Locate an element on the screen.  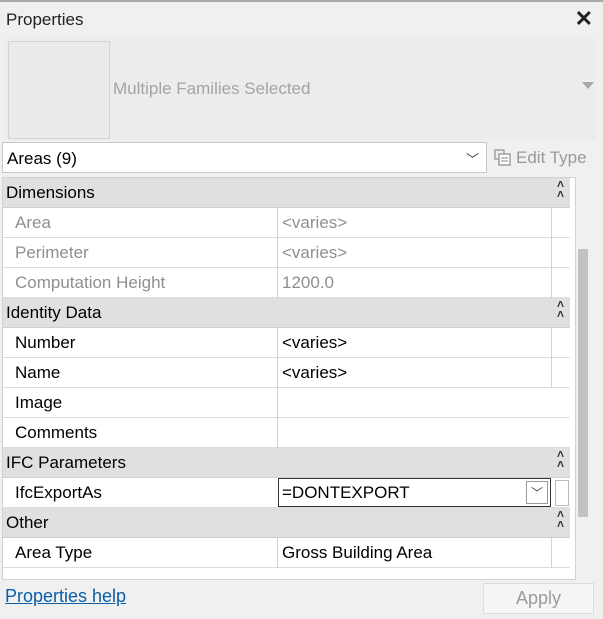
property-name: Name is located at coordinates (38, 372).